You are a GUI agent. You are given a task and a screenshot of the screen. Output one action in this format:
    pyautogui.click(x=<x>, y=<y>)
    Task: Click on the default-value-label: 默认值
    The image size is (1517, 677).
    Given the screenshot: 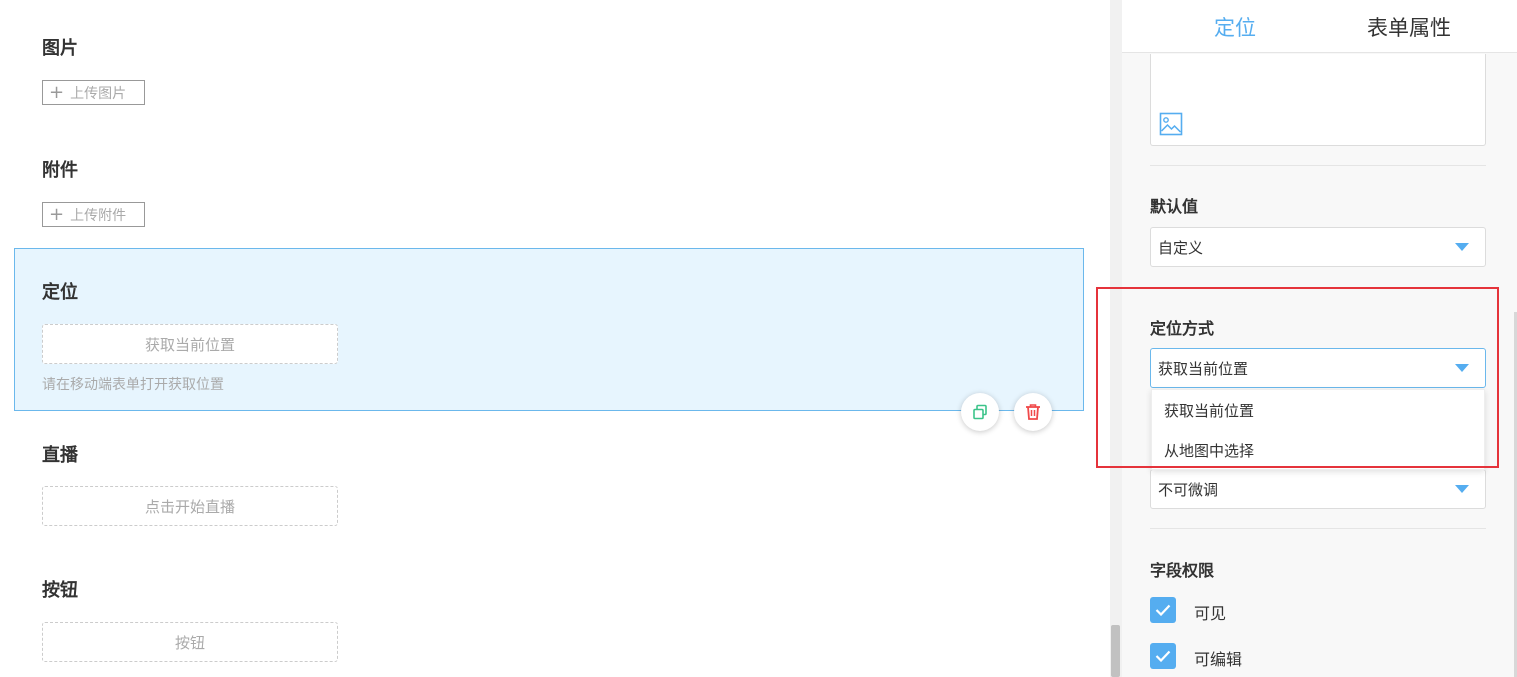 What is the action you would take?
    pyautogui.click(x=1174, y=206)
    